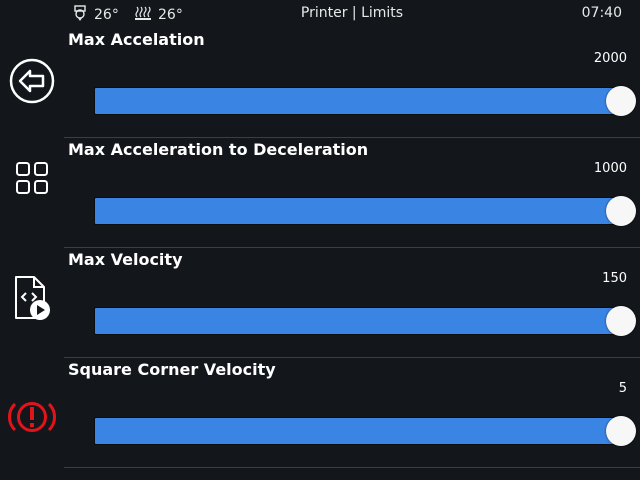 This screenshot has width=640, height=480. What do you see at coordinates (125, 259) in the screenshot?
I see `limit-label: Max Velocity` at bounding box center [125, 259].